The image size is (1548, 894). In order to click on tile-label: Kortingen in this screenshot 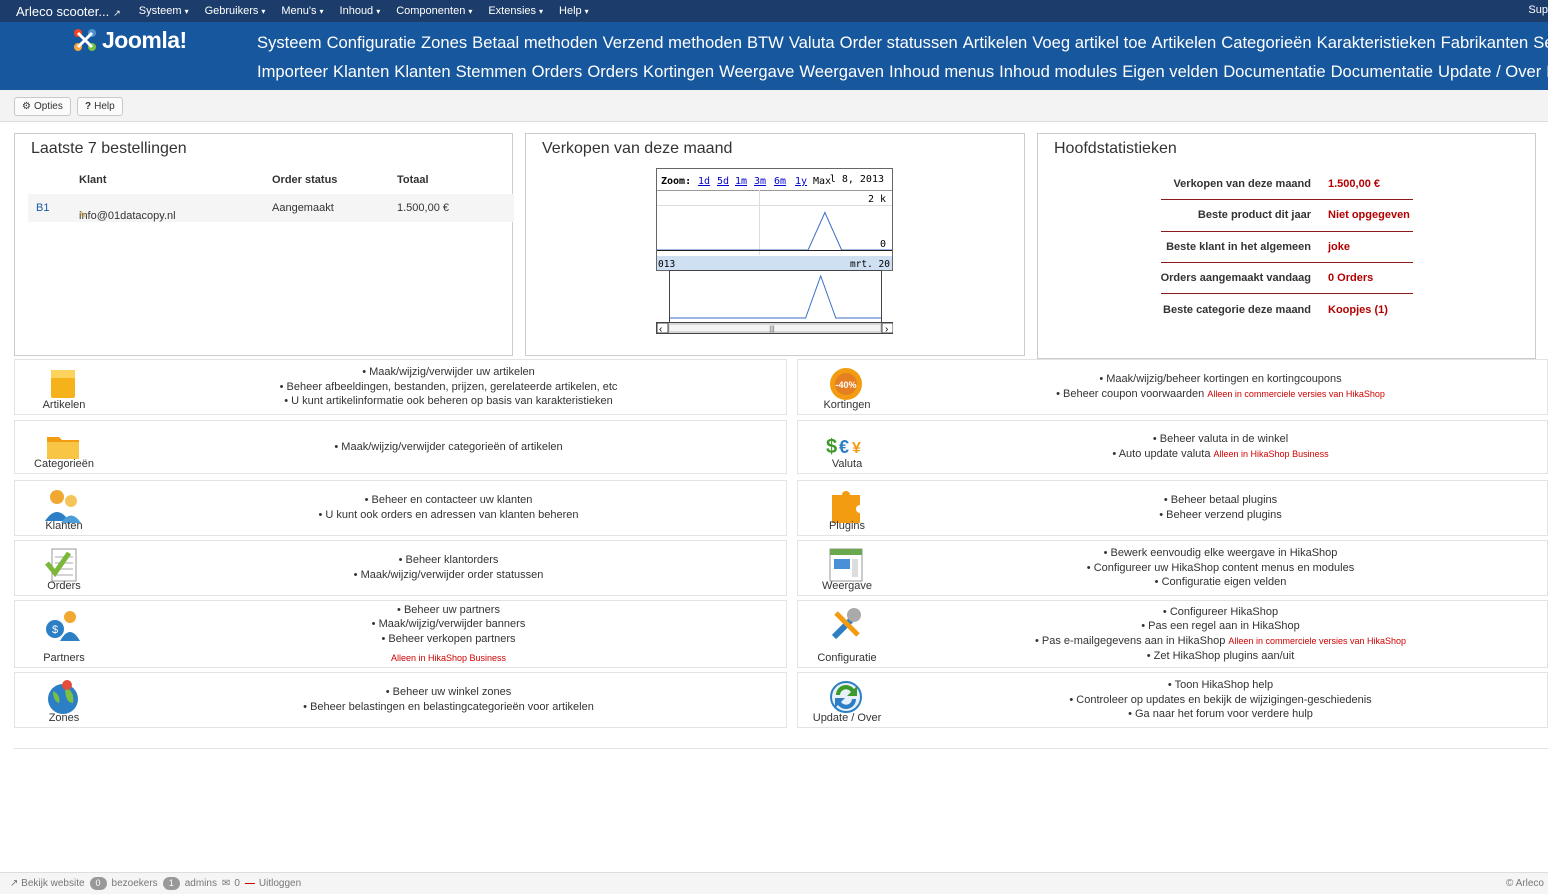, I will do `click(847, 405)`.